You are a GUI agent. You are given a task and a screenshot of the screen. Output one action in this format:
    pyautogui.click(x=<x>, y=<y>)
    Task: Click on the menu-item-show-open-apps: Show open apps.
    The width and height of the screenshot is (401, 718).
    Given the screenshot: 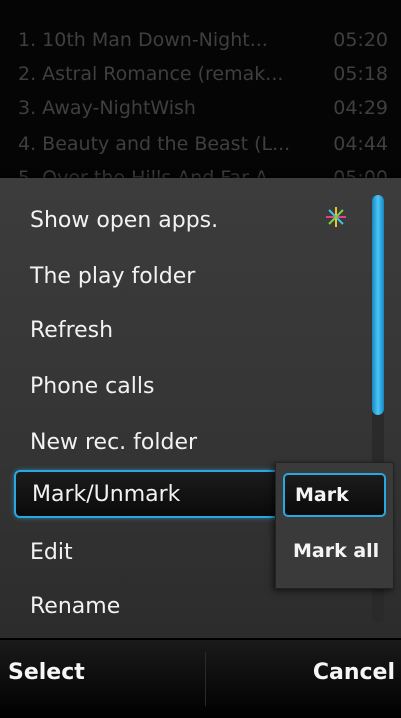 What is the action you would take?
    pyautogui.click(x=181, y=220)
    